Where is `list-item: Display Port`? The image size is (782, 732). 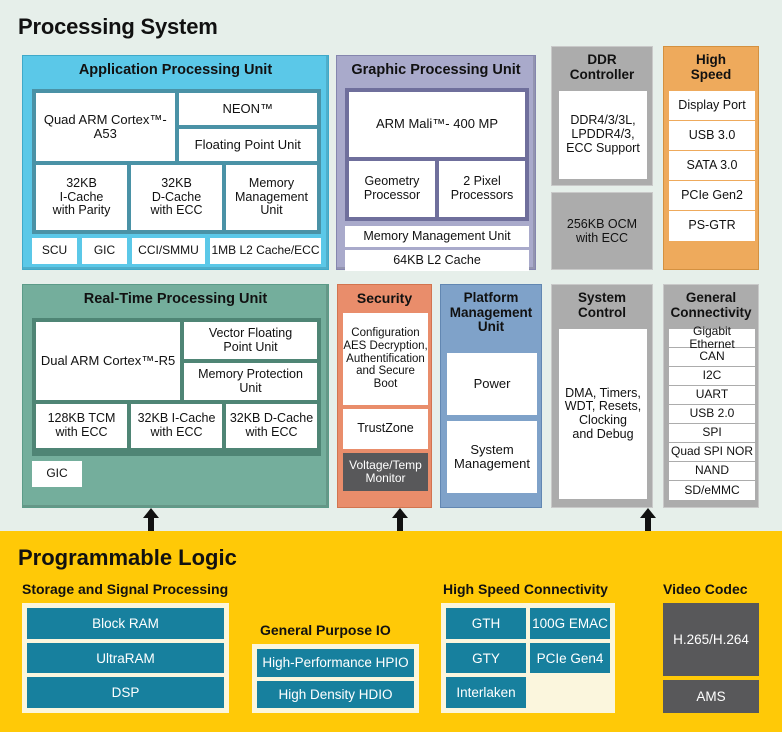 list-item: Display Port is located at coordinates (712, 106).